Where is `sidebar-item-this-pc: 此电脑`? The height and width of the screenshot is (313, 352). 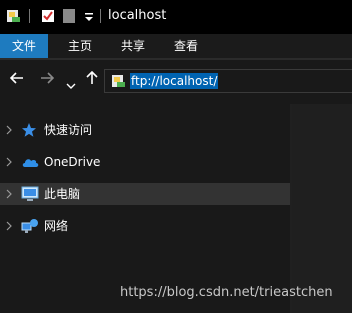
sidebar-item-this-pc: 此电脑 is located at coordinates (145, 194).